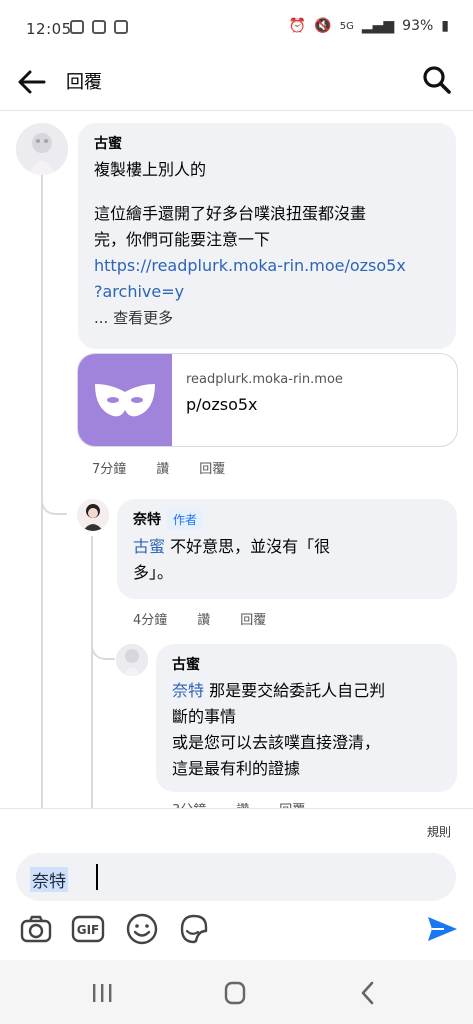  Describe the element at coordinates (346, 26) in the screenshot. I see `network-type: 5G` at that location.